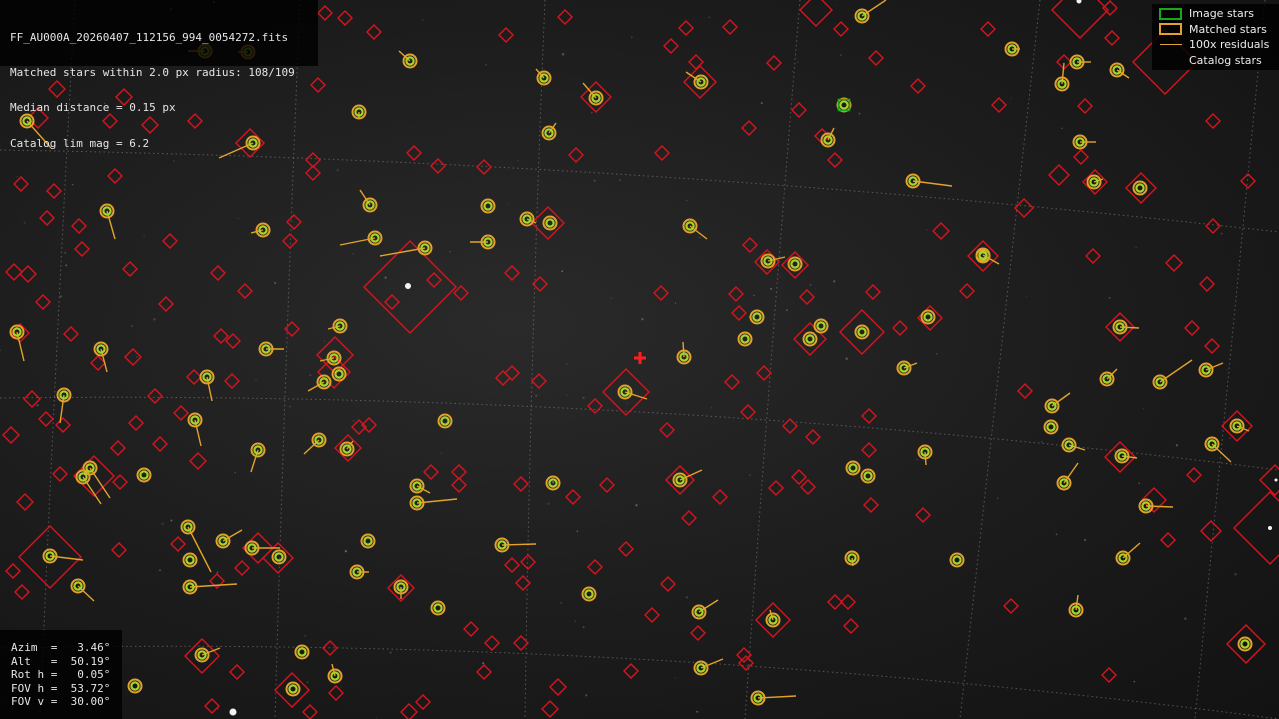 This screenshot has height=719, width=1279. I want to click on legend-residuals-label: 100x residuals, so click(1229, 45).